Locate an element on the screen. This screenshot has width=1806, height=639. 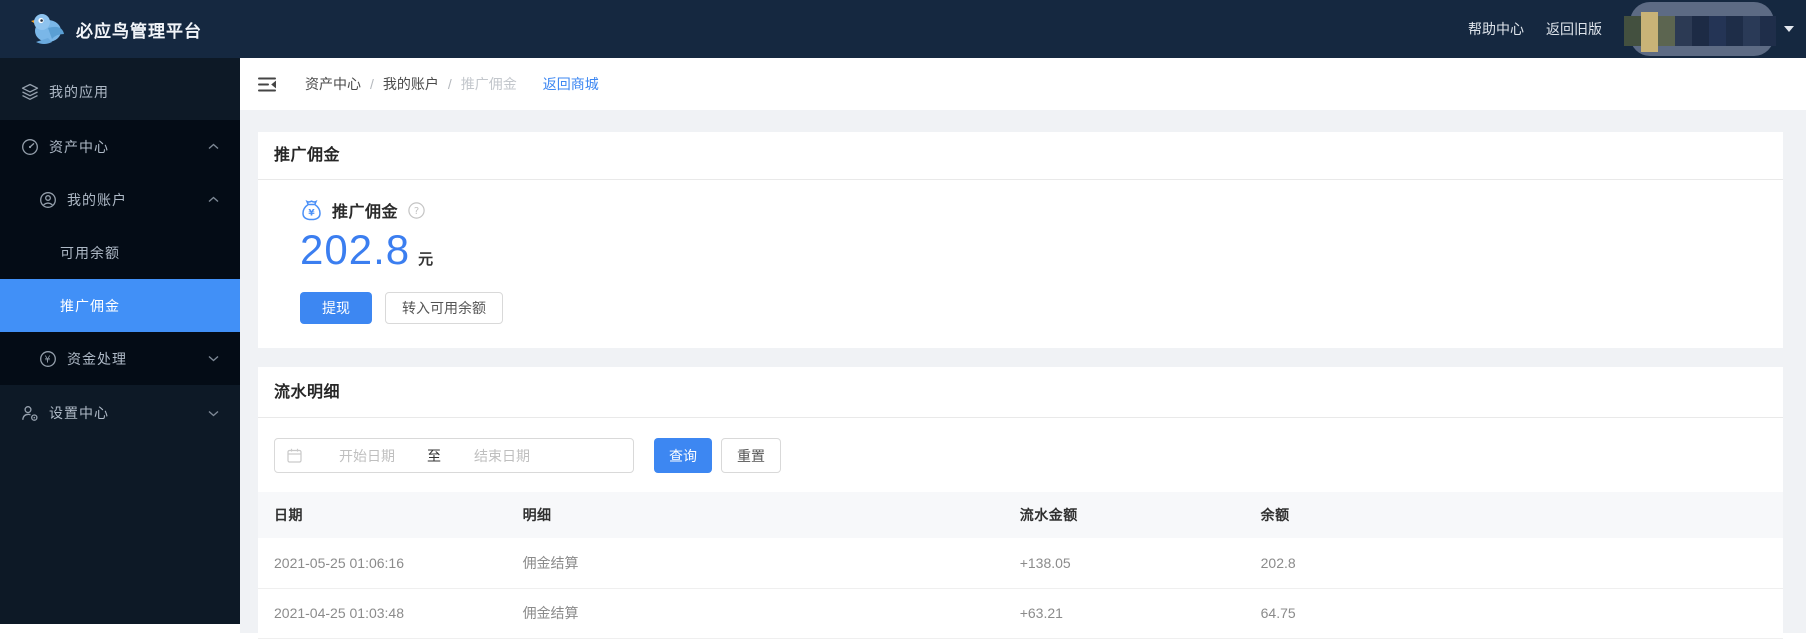
caret-down-icon is located at coordinates (1789, 29).